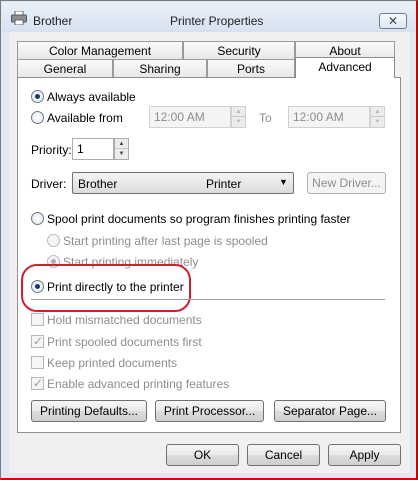 The image size is (418, 480). I want to click on cancel-button: Cancel, so click(283, 455).